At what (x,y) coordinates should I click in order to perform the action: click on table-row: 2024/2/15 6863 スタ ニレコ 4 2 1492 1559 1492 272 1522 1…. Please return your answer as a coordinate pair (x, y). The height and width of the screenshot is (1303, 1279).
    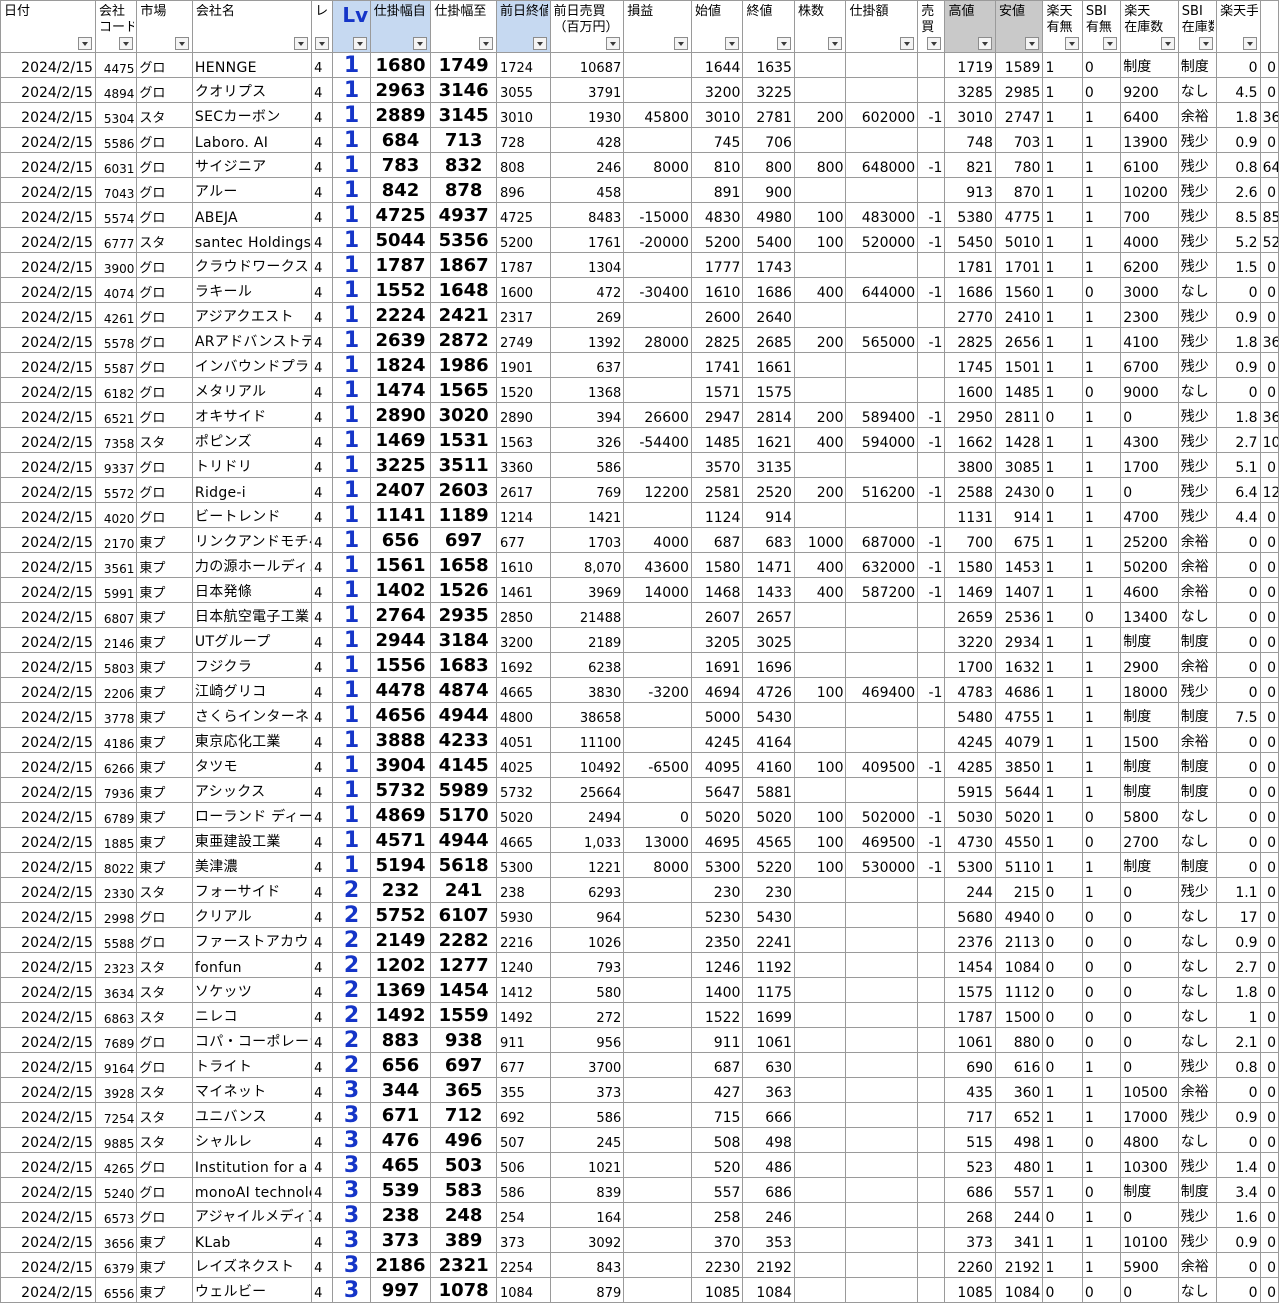
    Looking at the image, I should click on (639, 1015).